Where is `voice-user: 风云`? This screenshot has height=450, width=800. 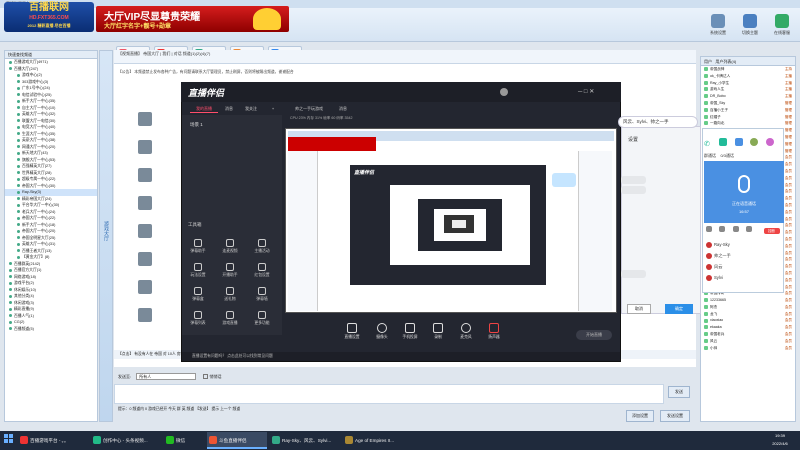
voice-user: 风云 is located at coordinates (744, 267).